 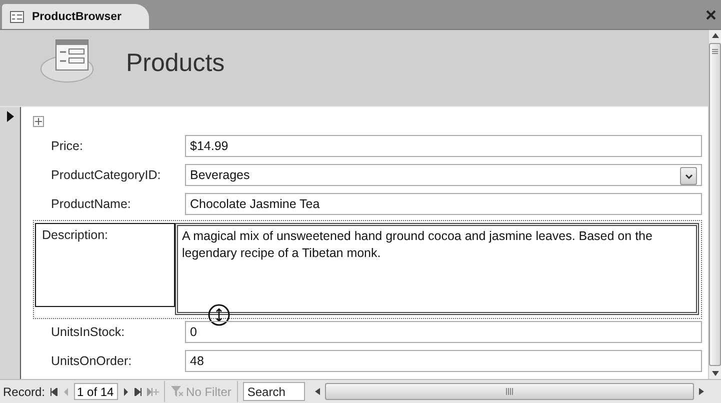 I want to click on scroll-up-icon, so click(x=715, y=35).